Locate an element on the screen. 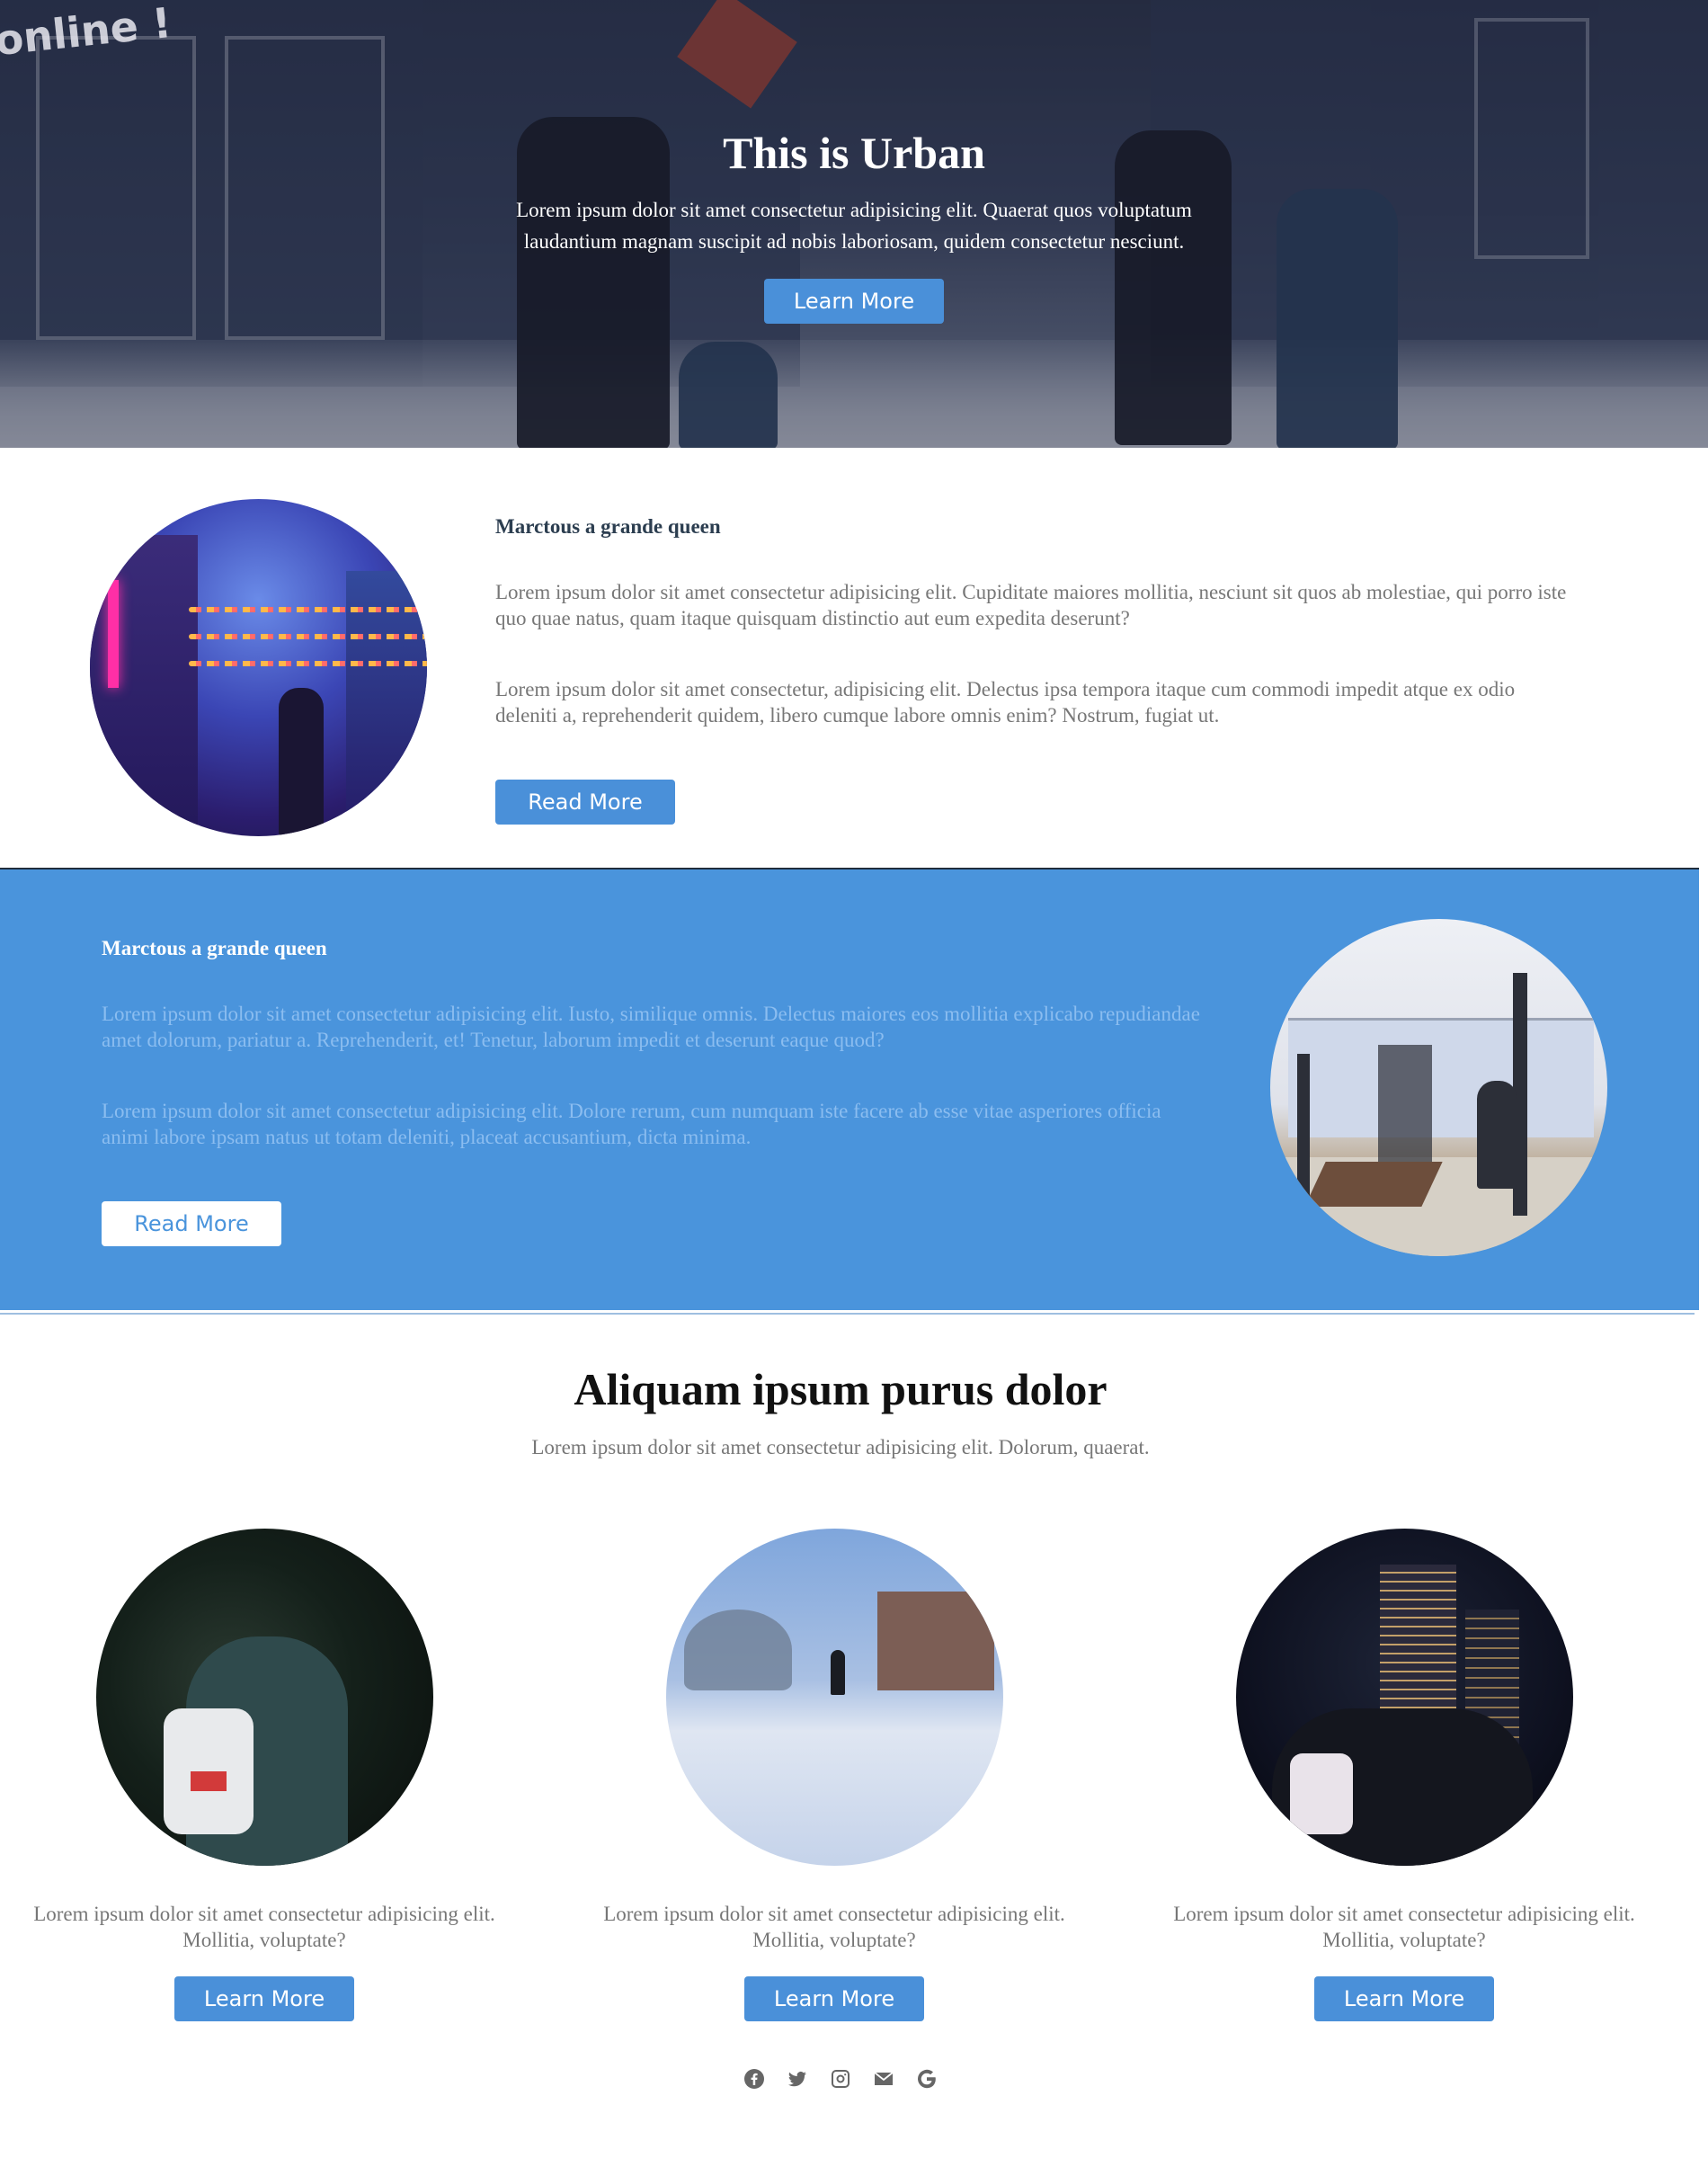 The width and height of the screenshot is (1708, 2158). card3-image-city-night is located at coordinates (1404, 1697).